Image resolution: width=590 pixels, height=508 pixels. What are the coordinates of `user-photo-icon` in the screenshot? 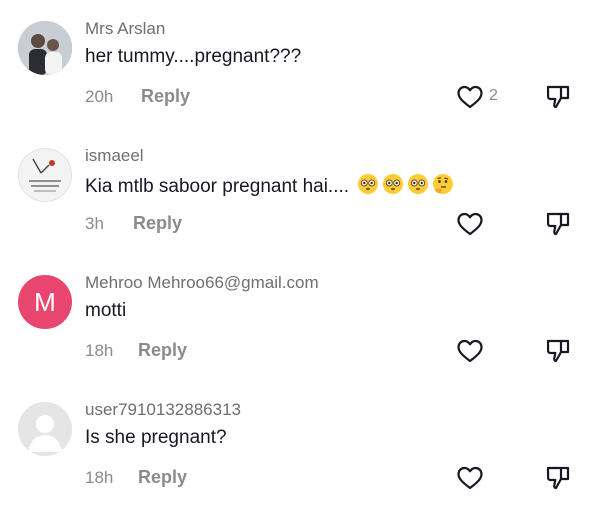 It's located at (45, 48).